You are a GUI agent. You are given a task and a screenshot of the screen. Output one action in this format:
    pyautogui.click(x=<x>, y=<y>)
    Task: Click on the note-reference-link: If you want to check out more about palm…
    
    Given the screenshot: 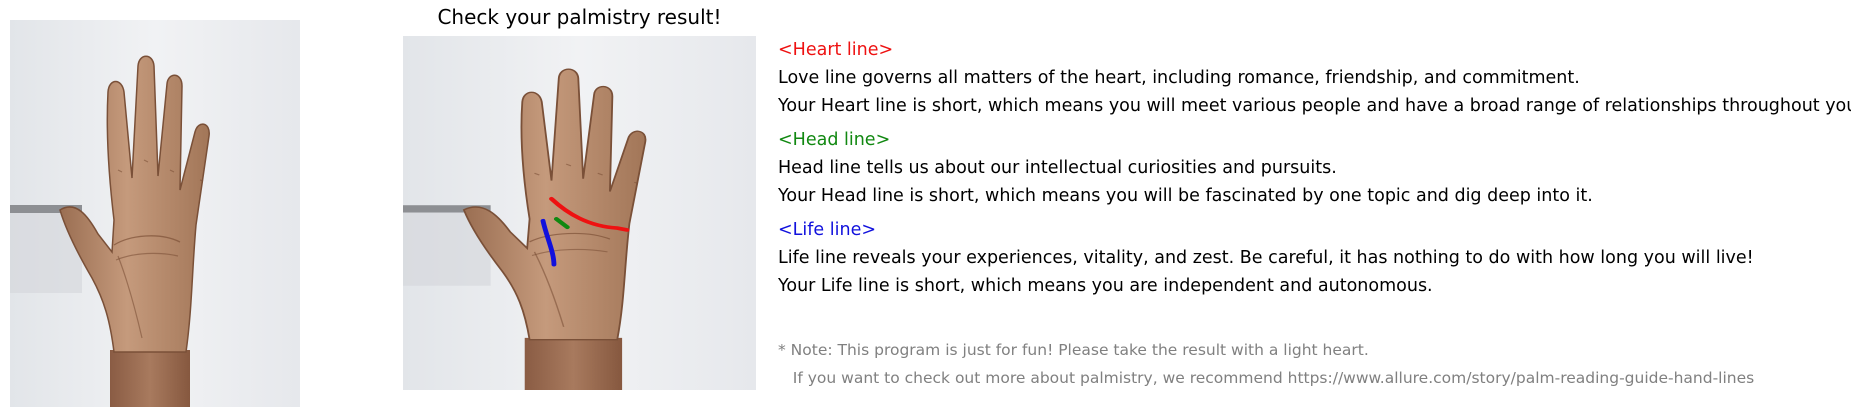 What is the action you would take?
    pyautogui.click(x=1266, y=378)
    